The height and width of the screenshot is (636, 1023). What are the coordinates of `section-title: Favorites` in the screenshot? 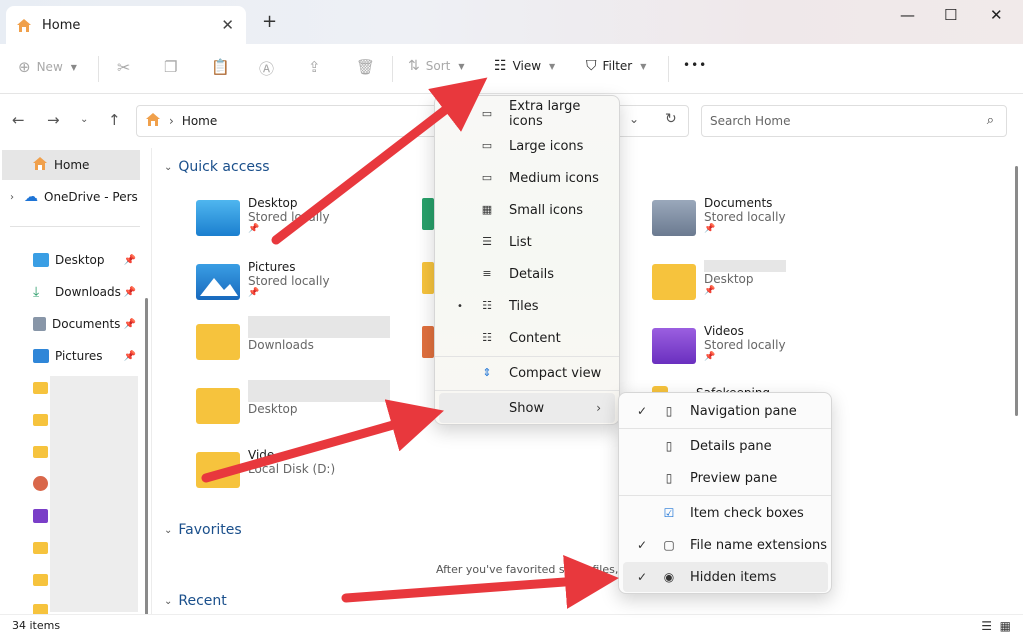 It's located at (210, 530).